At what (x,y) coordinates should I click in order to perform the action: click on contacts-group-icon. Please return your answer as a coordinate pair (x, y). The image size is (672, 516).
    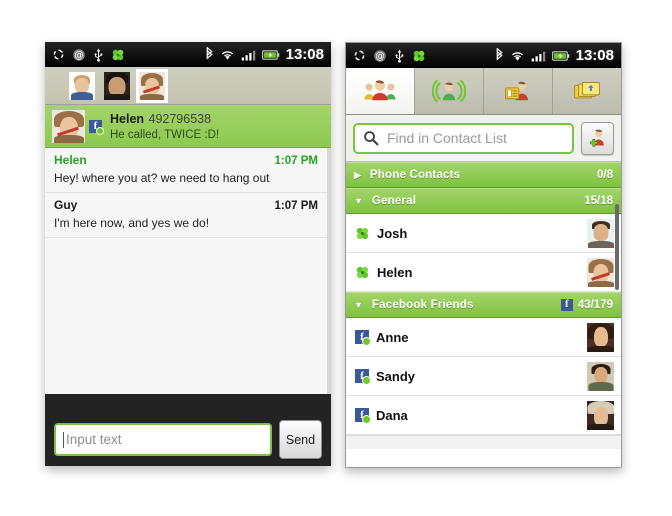
    Looking at the image, I should click on (380, 90).